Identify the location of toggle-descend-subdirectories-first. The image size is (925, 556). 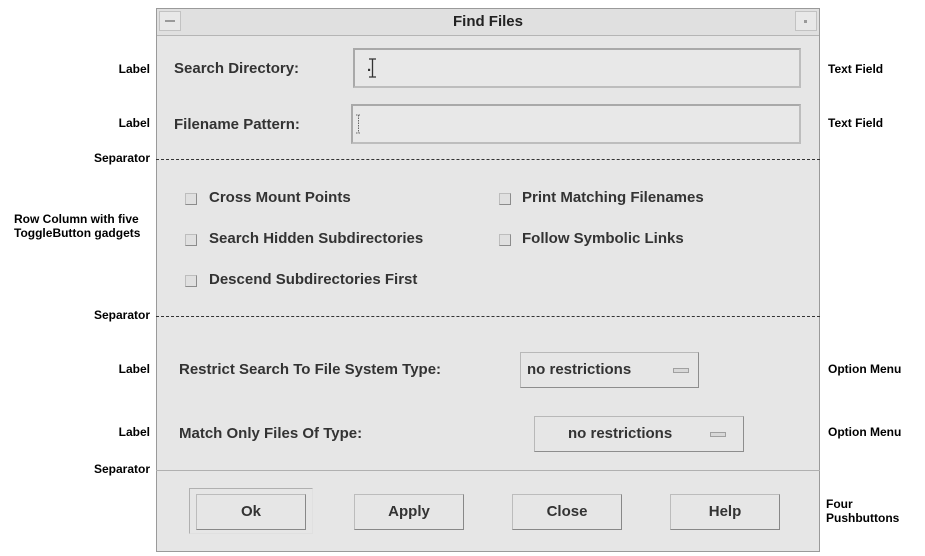
(191, 281).